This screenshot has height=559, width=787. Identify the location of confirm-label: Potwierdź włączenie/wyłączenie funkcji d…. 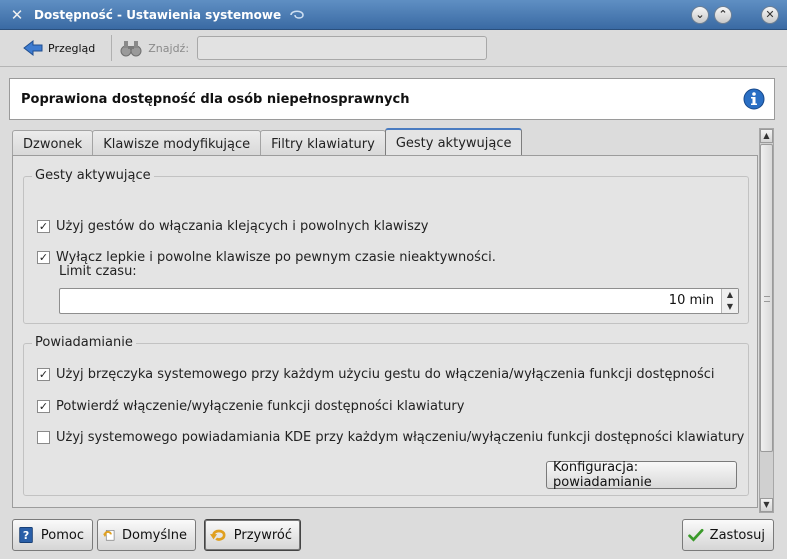
(260, 406).